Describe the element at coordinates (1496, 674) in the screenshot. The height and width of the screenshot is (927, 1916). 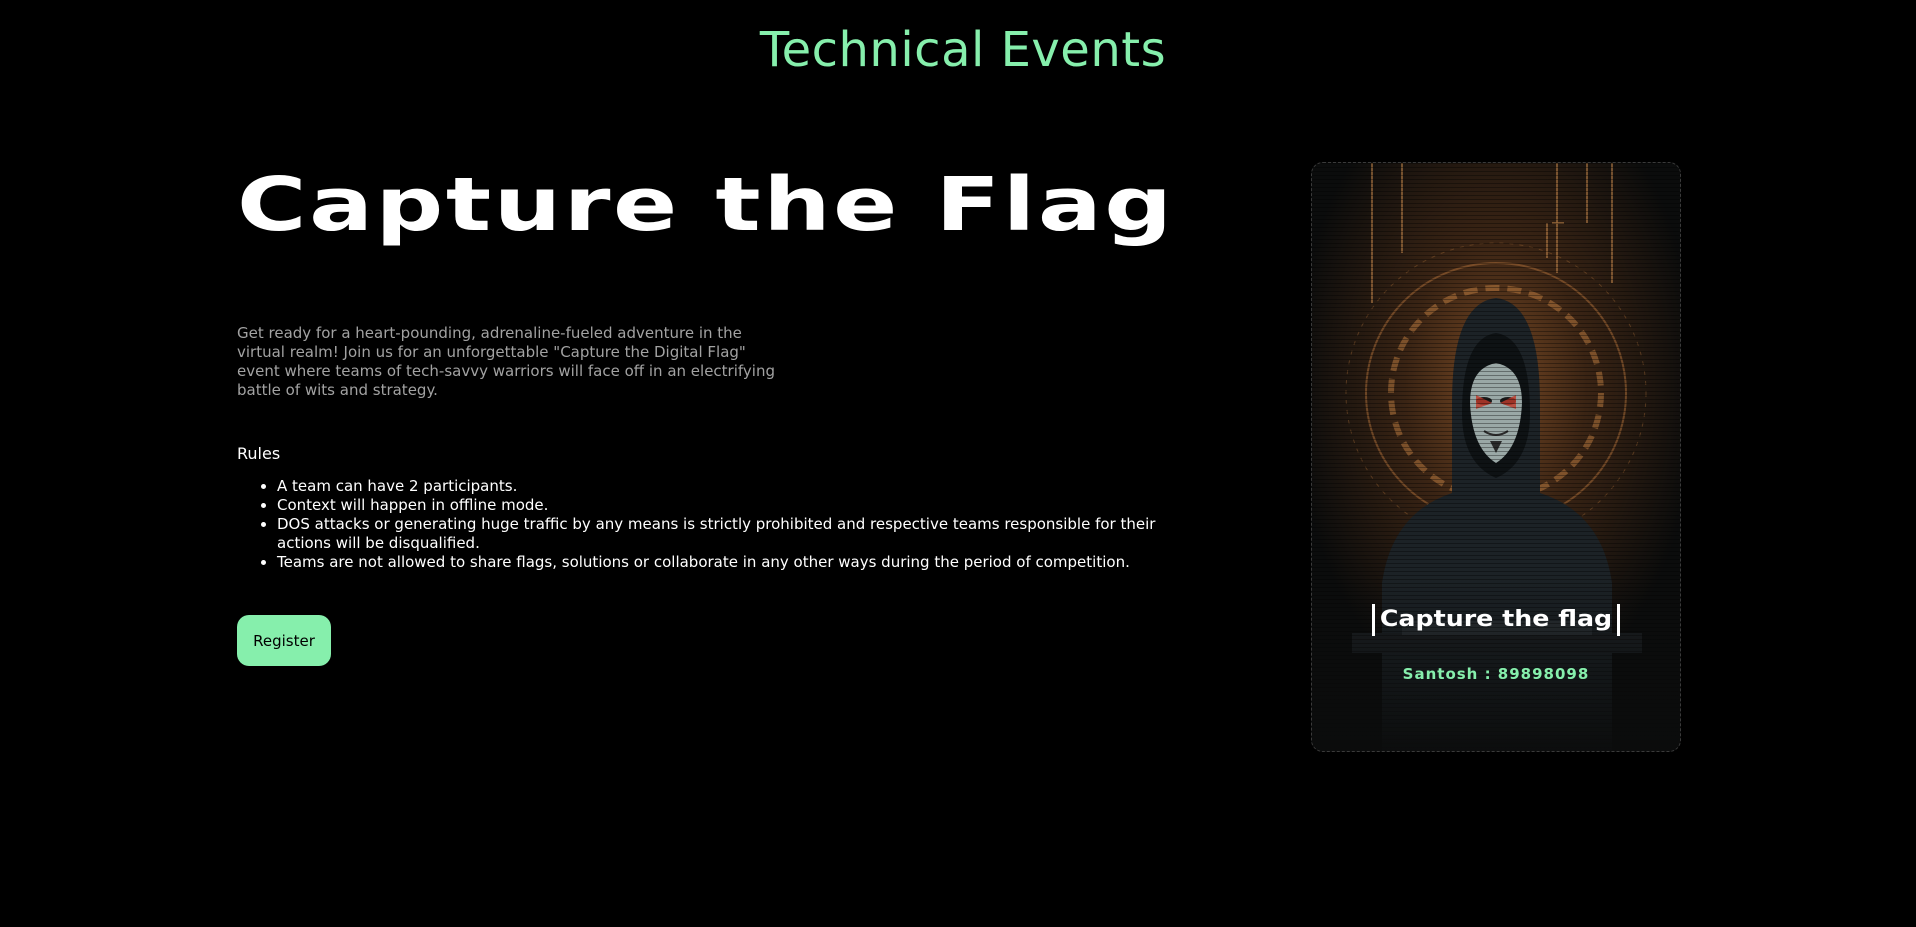
I see `poster-contact: Santosh : 89898098` at that location.